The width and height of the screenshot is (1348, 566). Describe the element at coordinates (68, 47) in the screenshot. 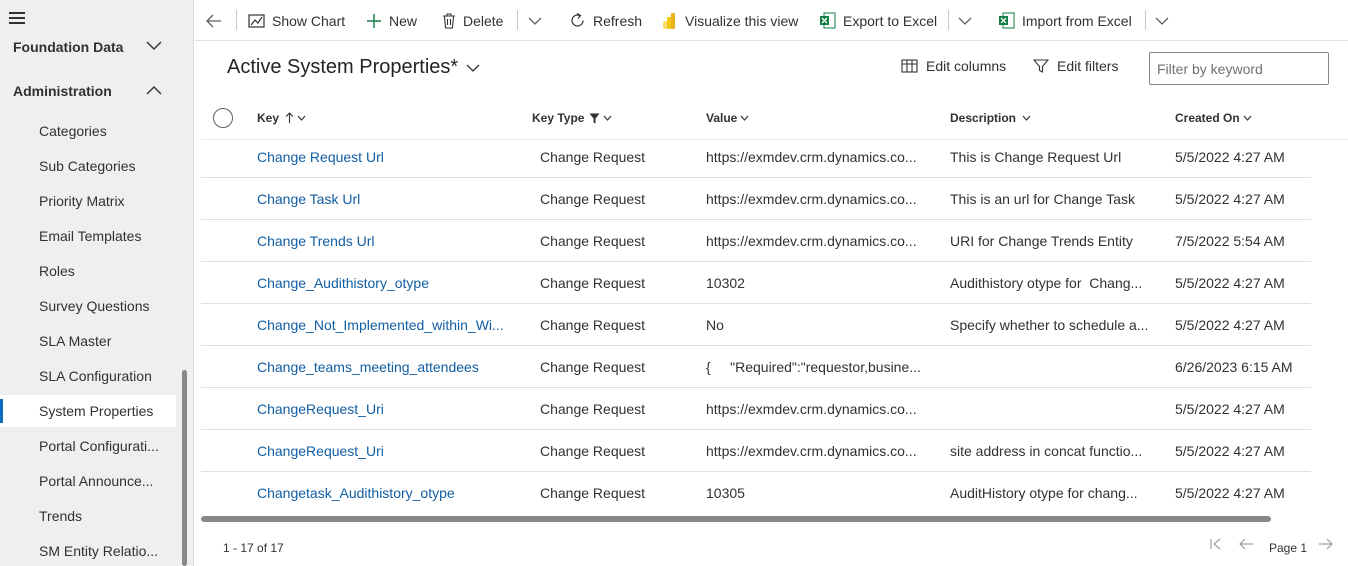

I see `sidebar-group-label: Foundation Data` at that location.